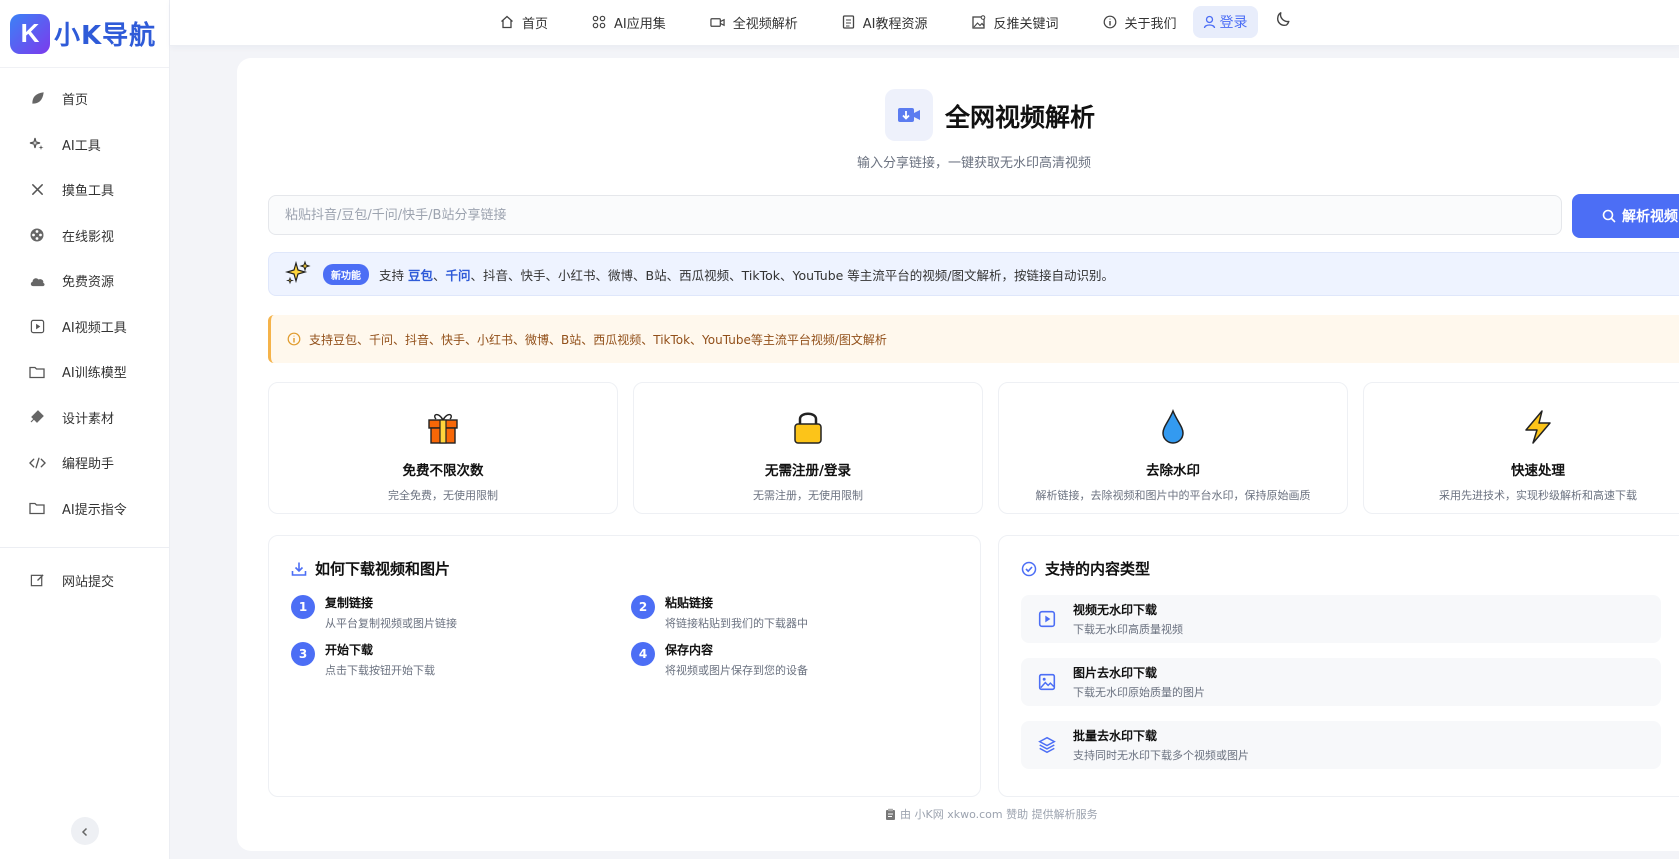 This screenshot has width=1679, height=859. What do you see at coordinates (88, 237) in the screenshot?
I see `sidebar-item-label: 在线影视` at bounding box center [88, 237].